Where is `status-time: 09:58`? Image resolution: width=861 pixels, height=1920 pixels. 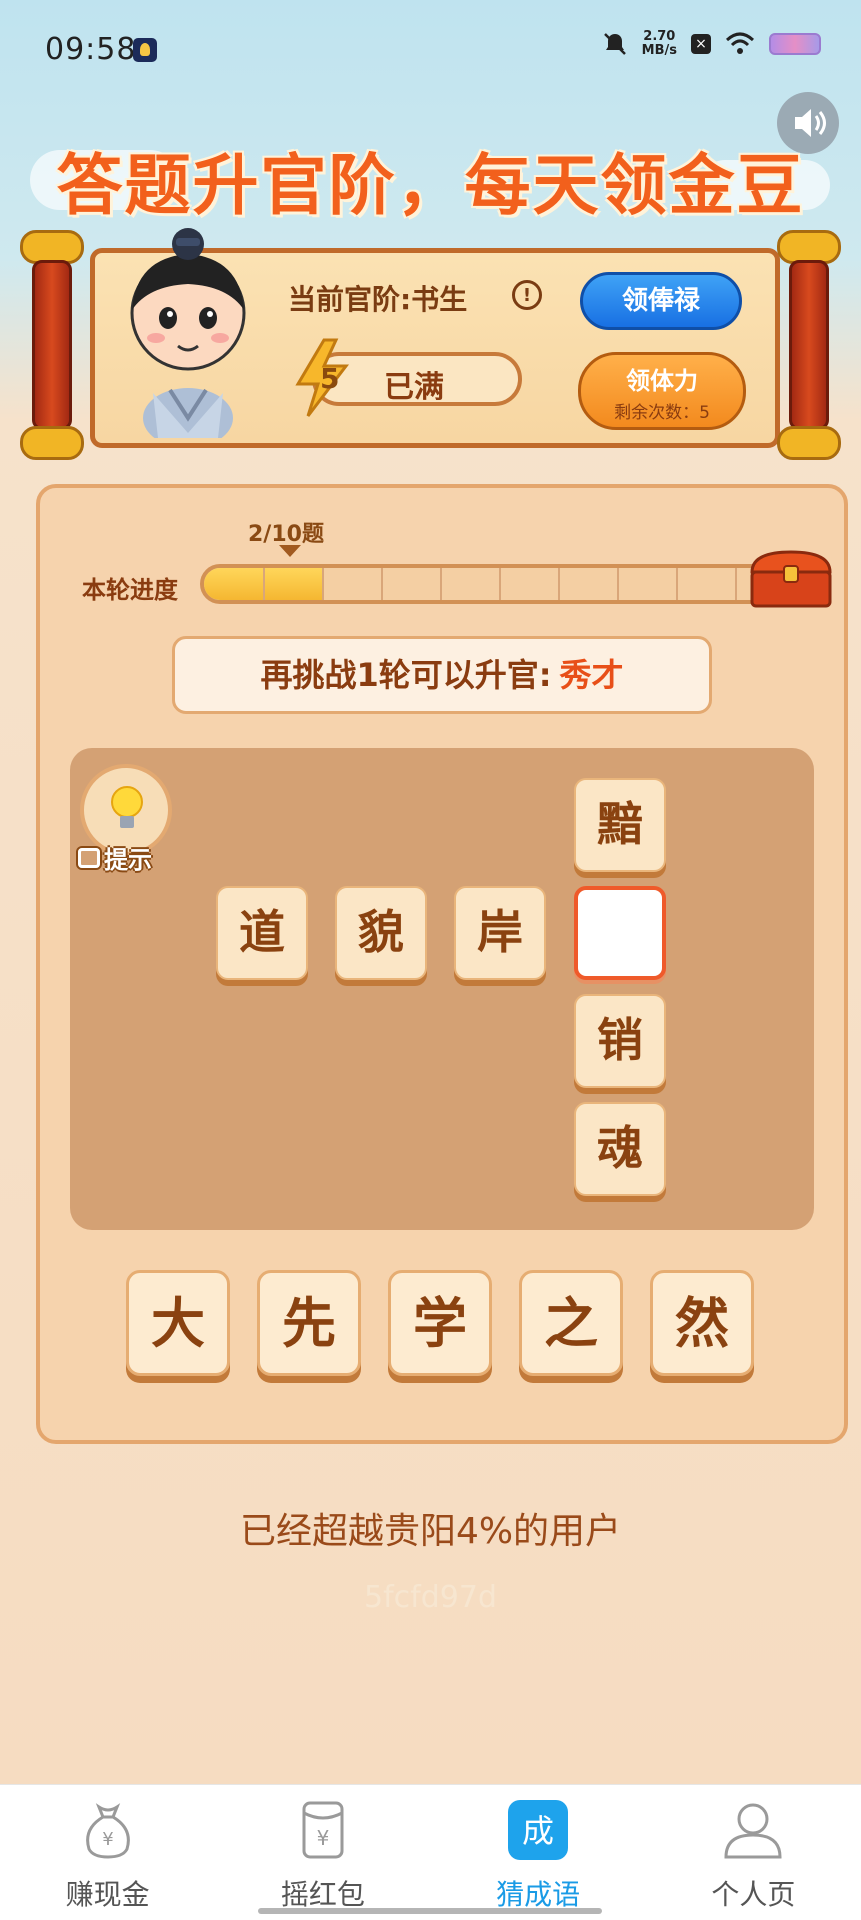 status-time: 09:58 is located at coordinates (91, 49).